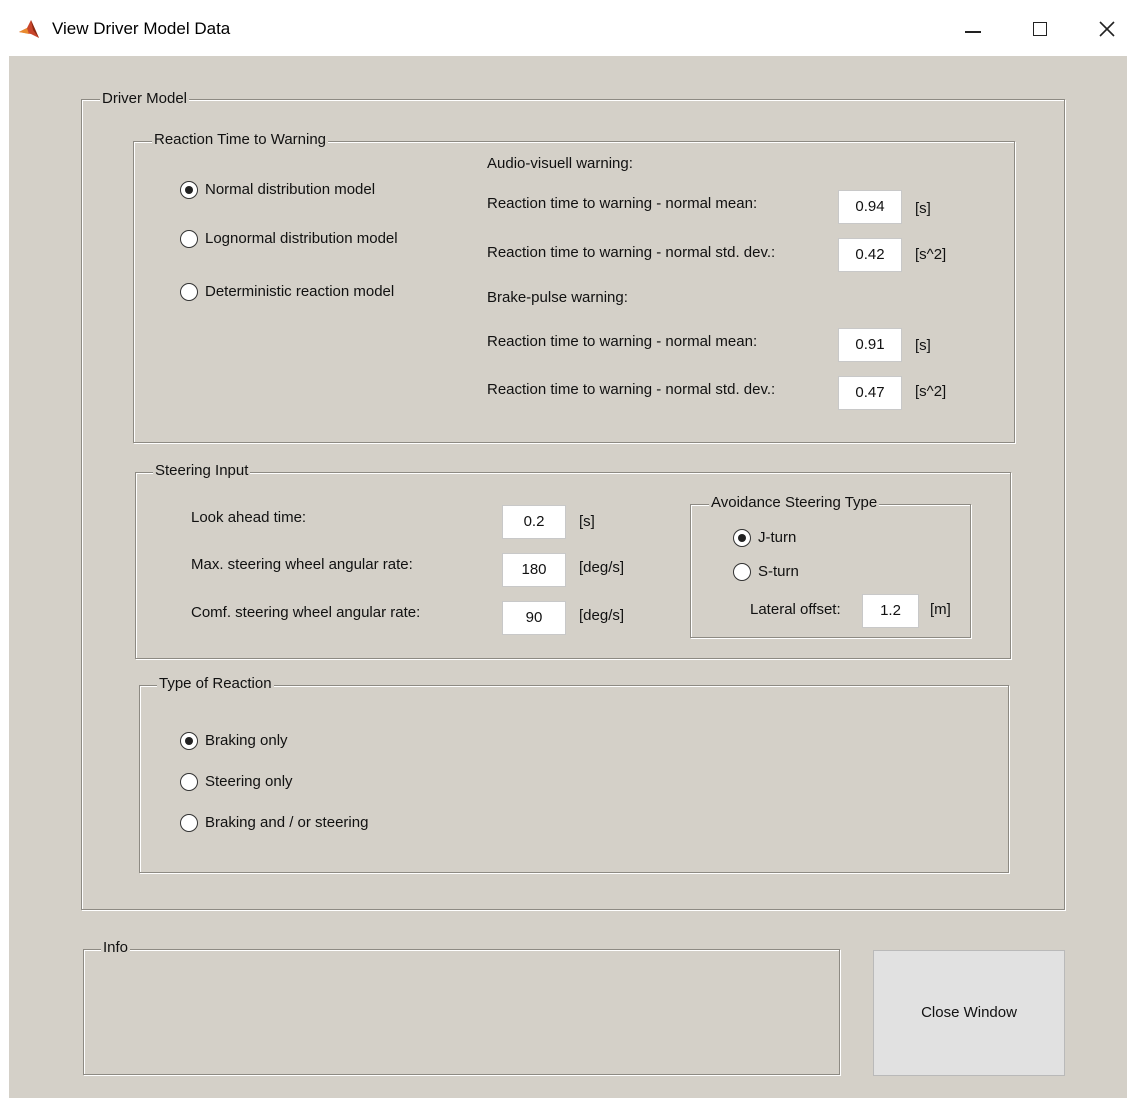 The width and height of the screenshot is (1135, 1102). What do you see at coordinates (461, 1012) in the screenshot?
I see `info-panel` at bounding box center [461, 1012].